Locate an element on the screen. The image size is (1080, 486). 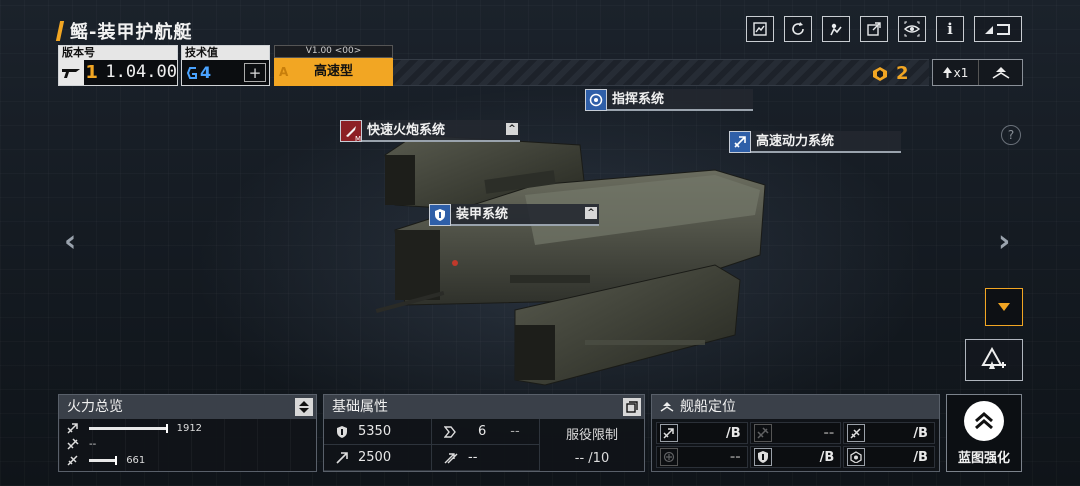
firepower-row-siege: 661 is located at coordinates (106, 460).